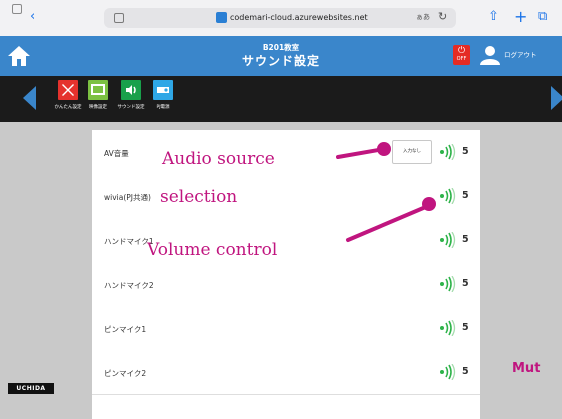  What do you see at coordinates (386, 192) in the screenshot?
I see `annotation-arrows` at bounding box center [386, 192].